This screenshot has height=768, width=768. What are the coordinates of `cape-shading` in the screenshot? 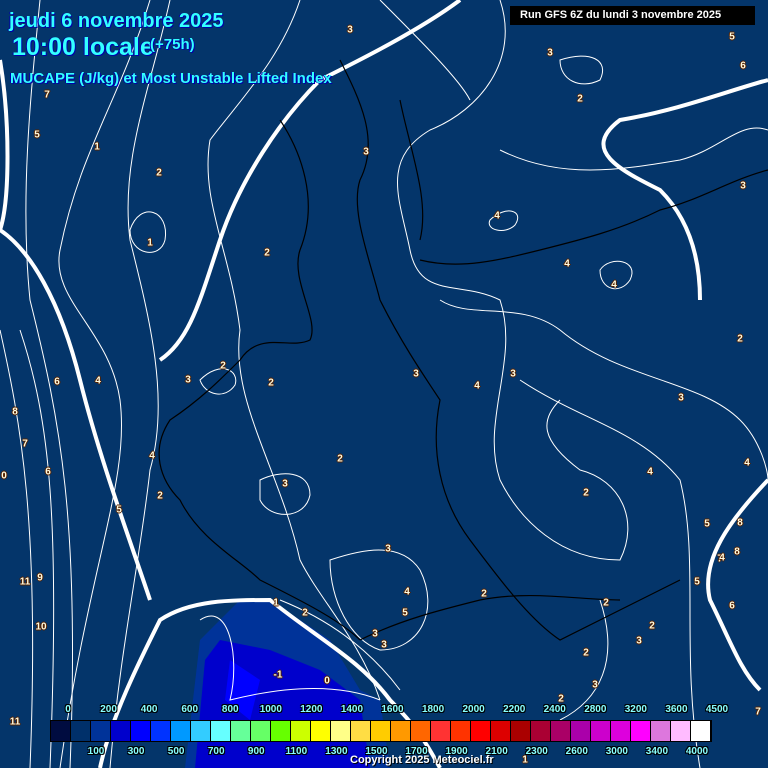 It's located at (287, 684).